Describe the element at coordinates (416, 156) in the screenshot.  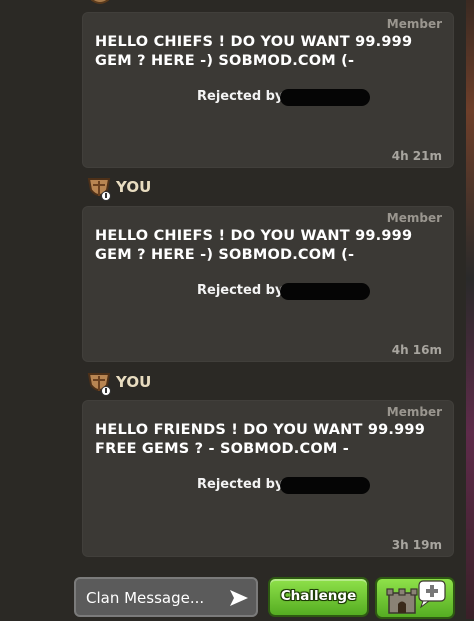
I see `message-time: 4h 21m` at that location.